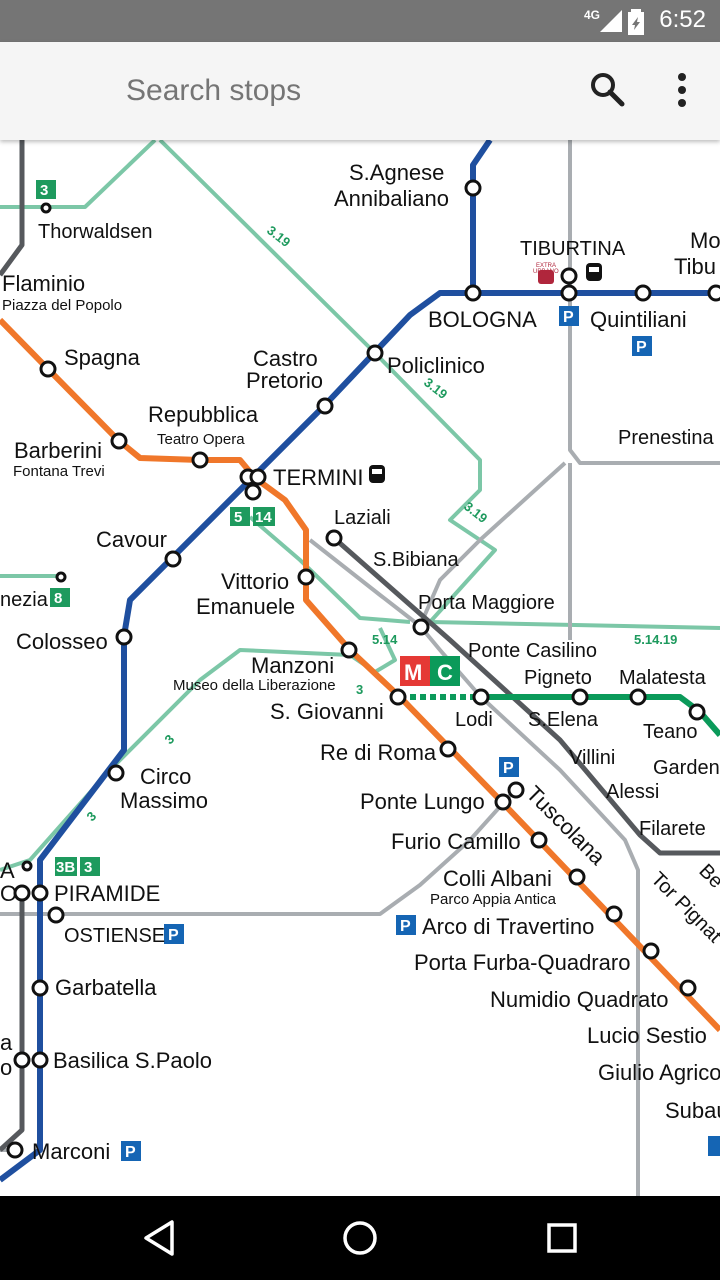  I want to click on station-label: Colli Albani, so click(497, 878).